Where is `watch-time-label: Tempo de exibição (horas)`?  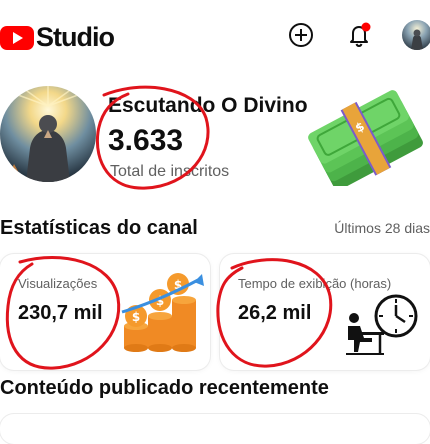
watch-time-label: Tempo de exibição (horas) is located at coordinates (315, 283).